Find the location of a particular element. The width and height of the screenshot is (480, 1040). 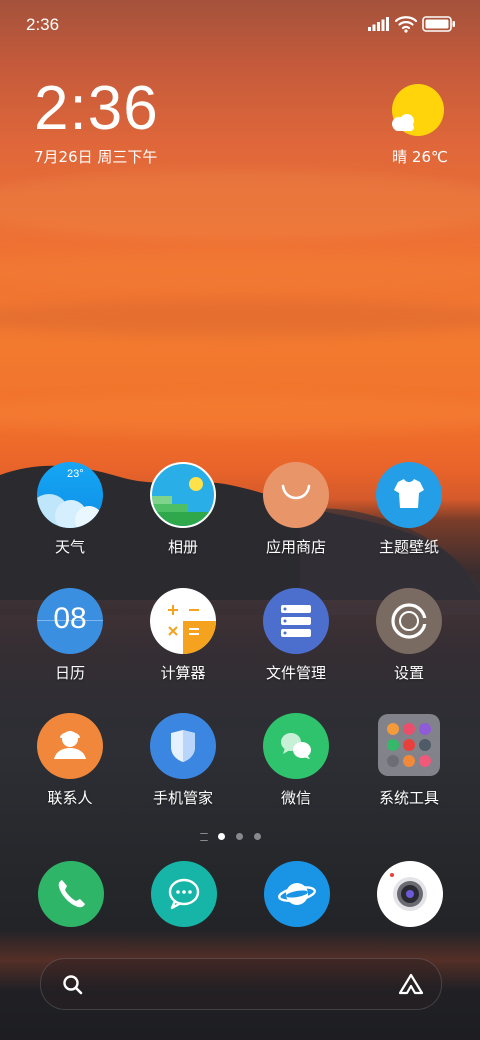

phone-icon is located at coordinates (71, 894).